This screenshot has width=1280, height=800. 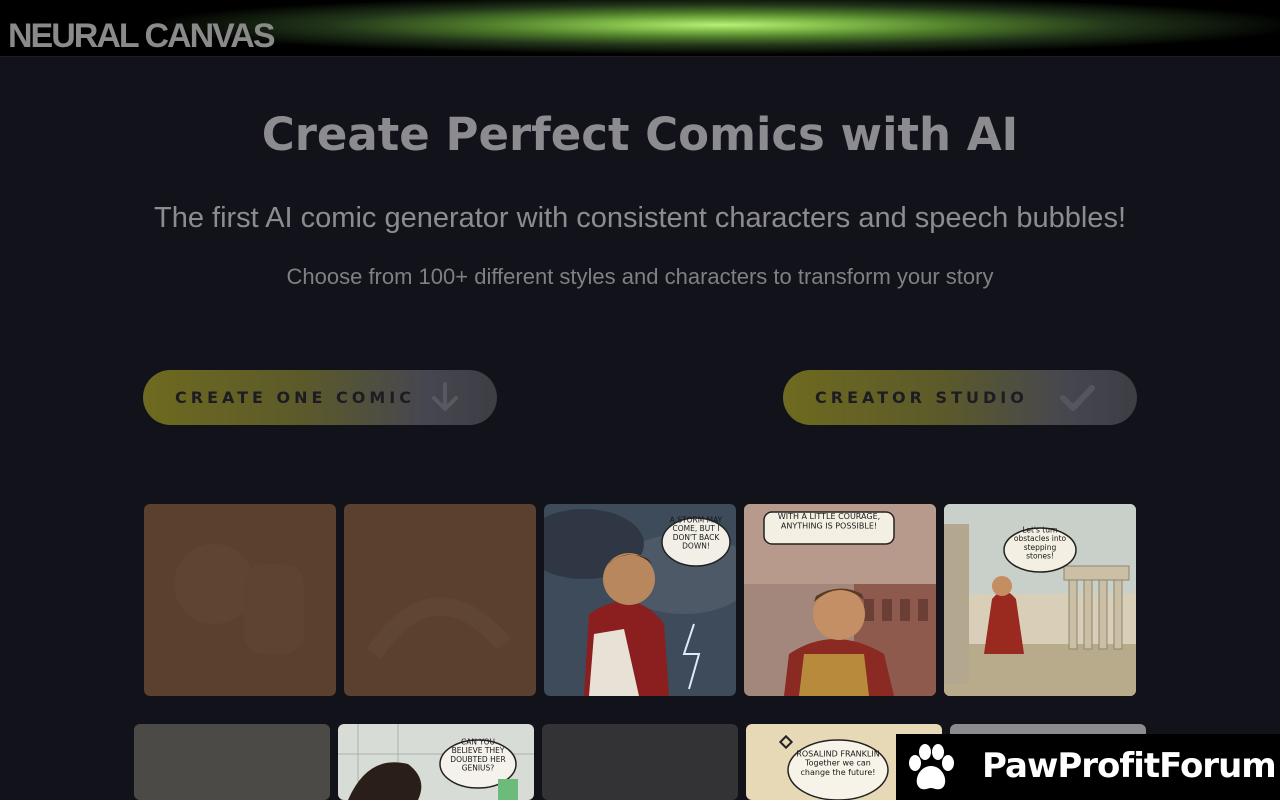 I want to click on gallery-tile-3: A STORM MAY COME, BUT I DON'T BACK DOWN!, so click(x=640, y=600).